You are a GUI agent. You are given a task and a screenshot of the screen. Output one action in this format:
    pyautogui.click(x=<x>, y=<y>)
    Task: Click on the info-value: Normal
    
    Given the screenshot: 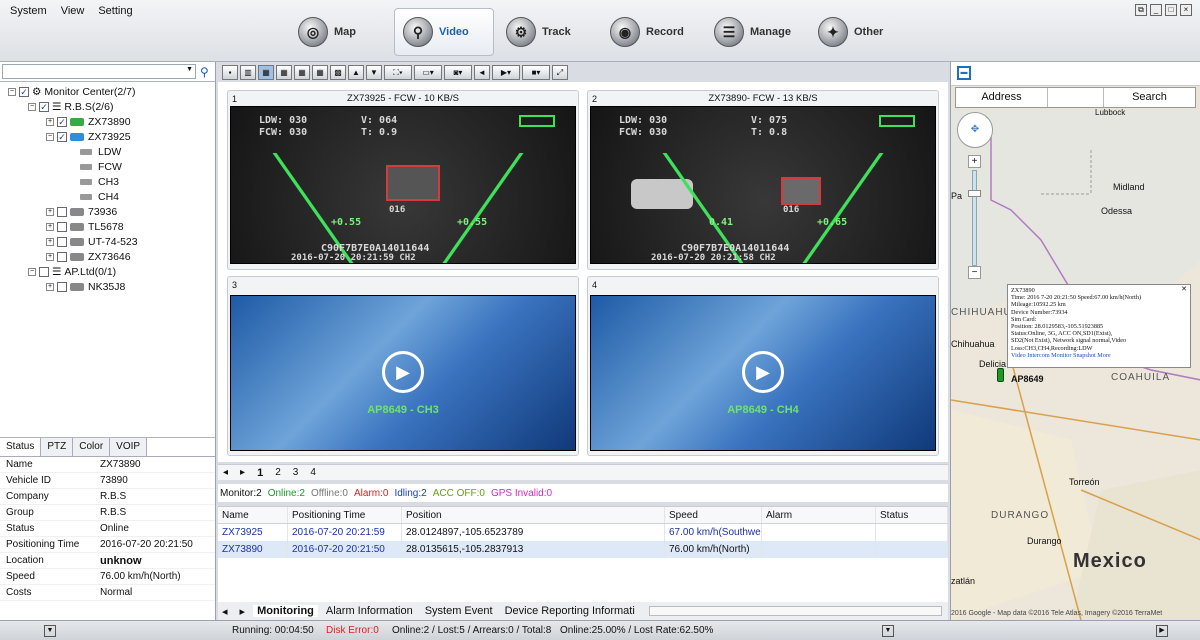 What is the action you would take?
    pyautogui.click(x=116, y=592)
    